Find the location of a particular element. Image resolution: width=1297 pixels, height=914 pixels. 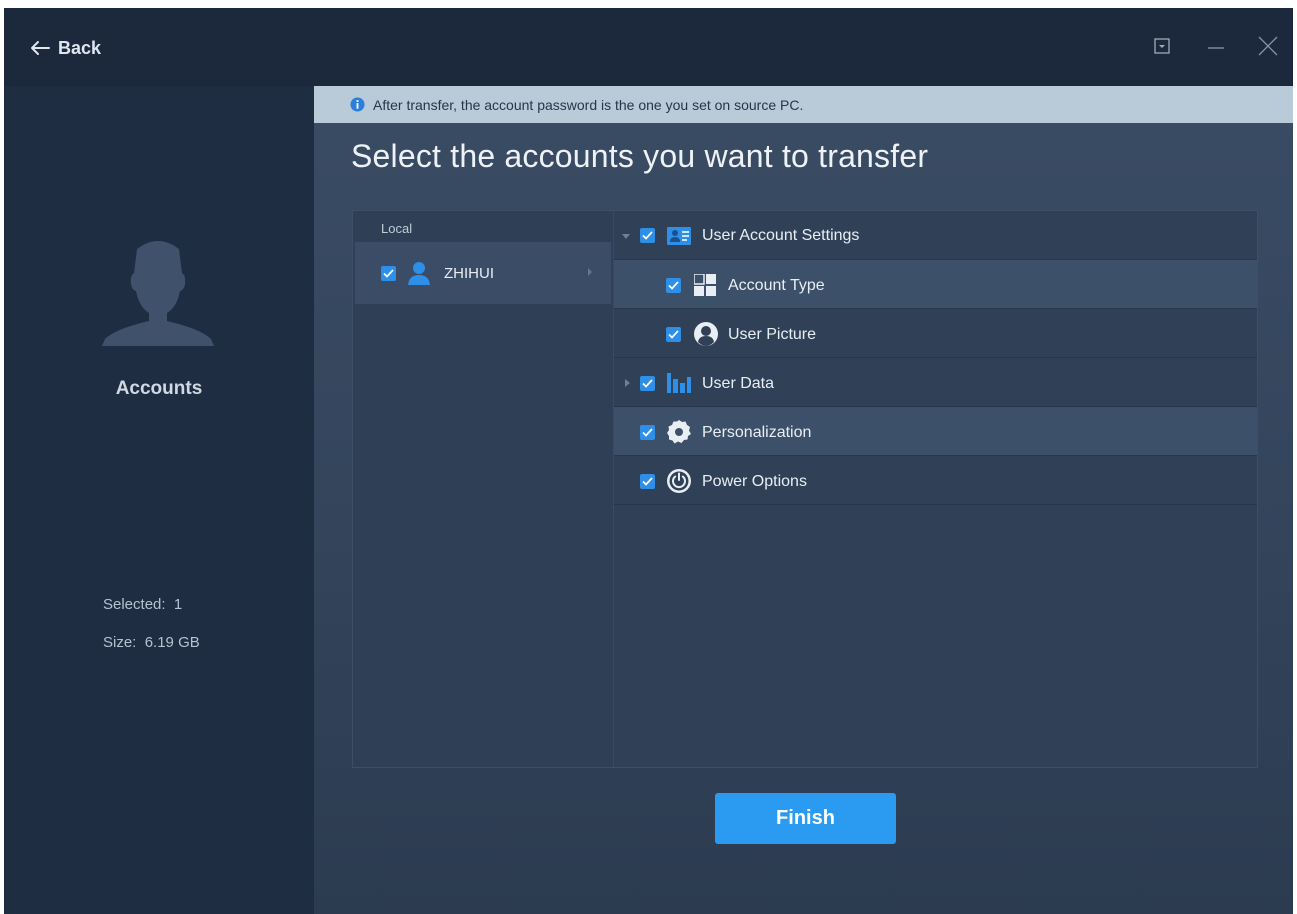

selected-value: 1 is located at coordinates (178, 604).